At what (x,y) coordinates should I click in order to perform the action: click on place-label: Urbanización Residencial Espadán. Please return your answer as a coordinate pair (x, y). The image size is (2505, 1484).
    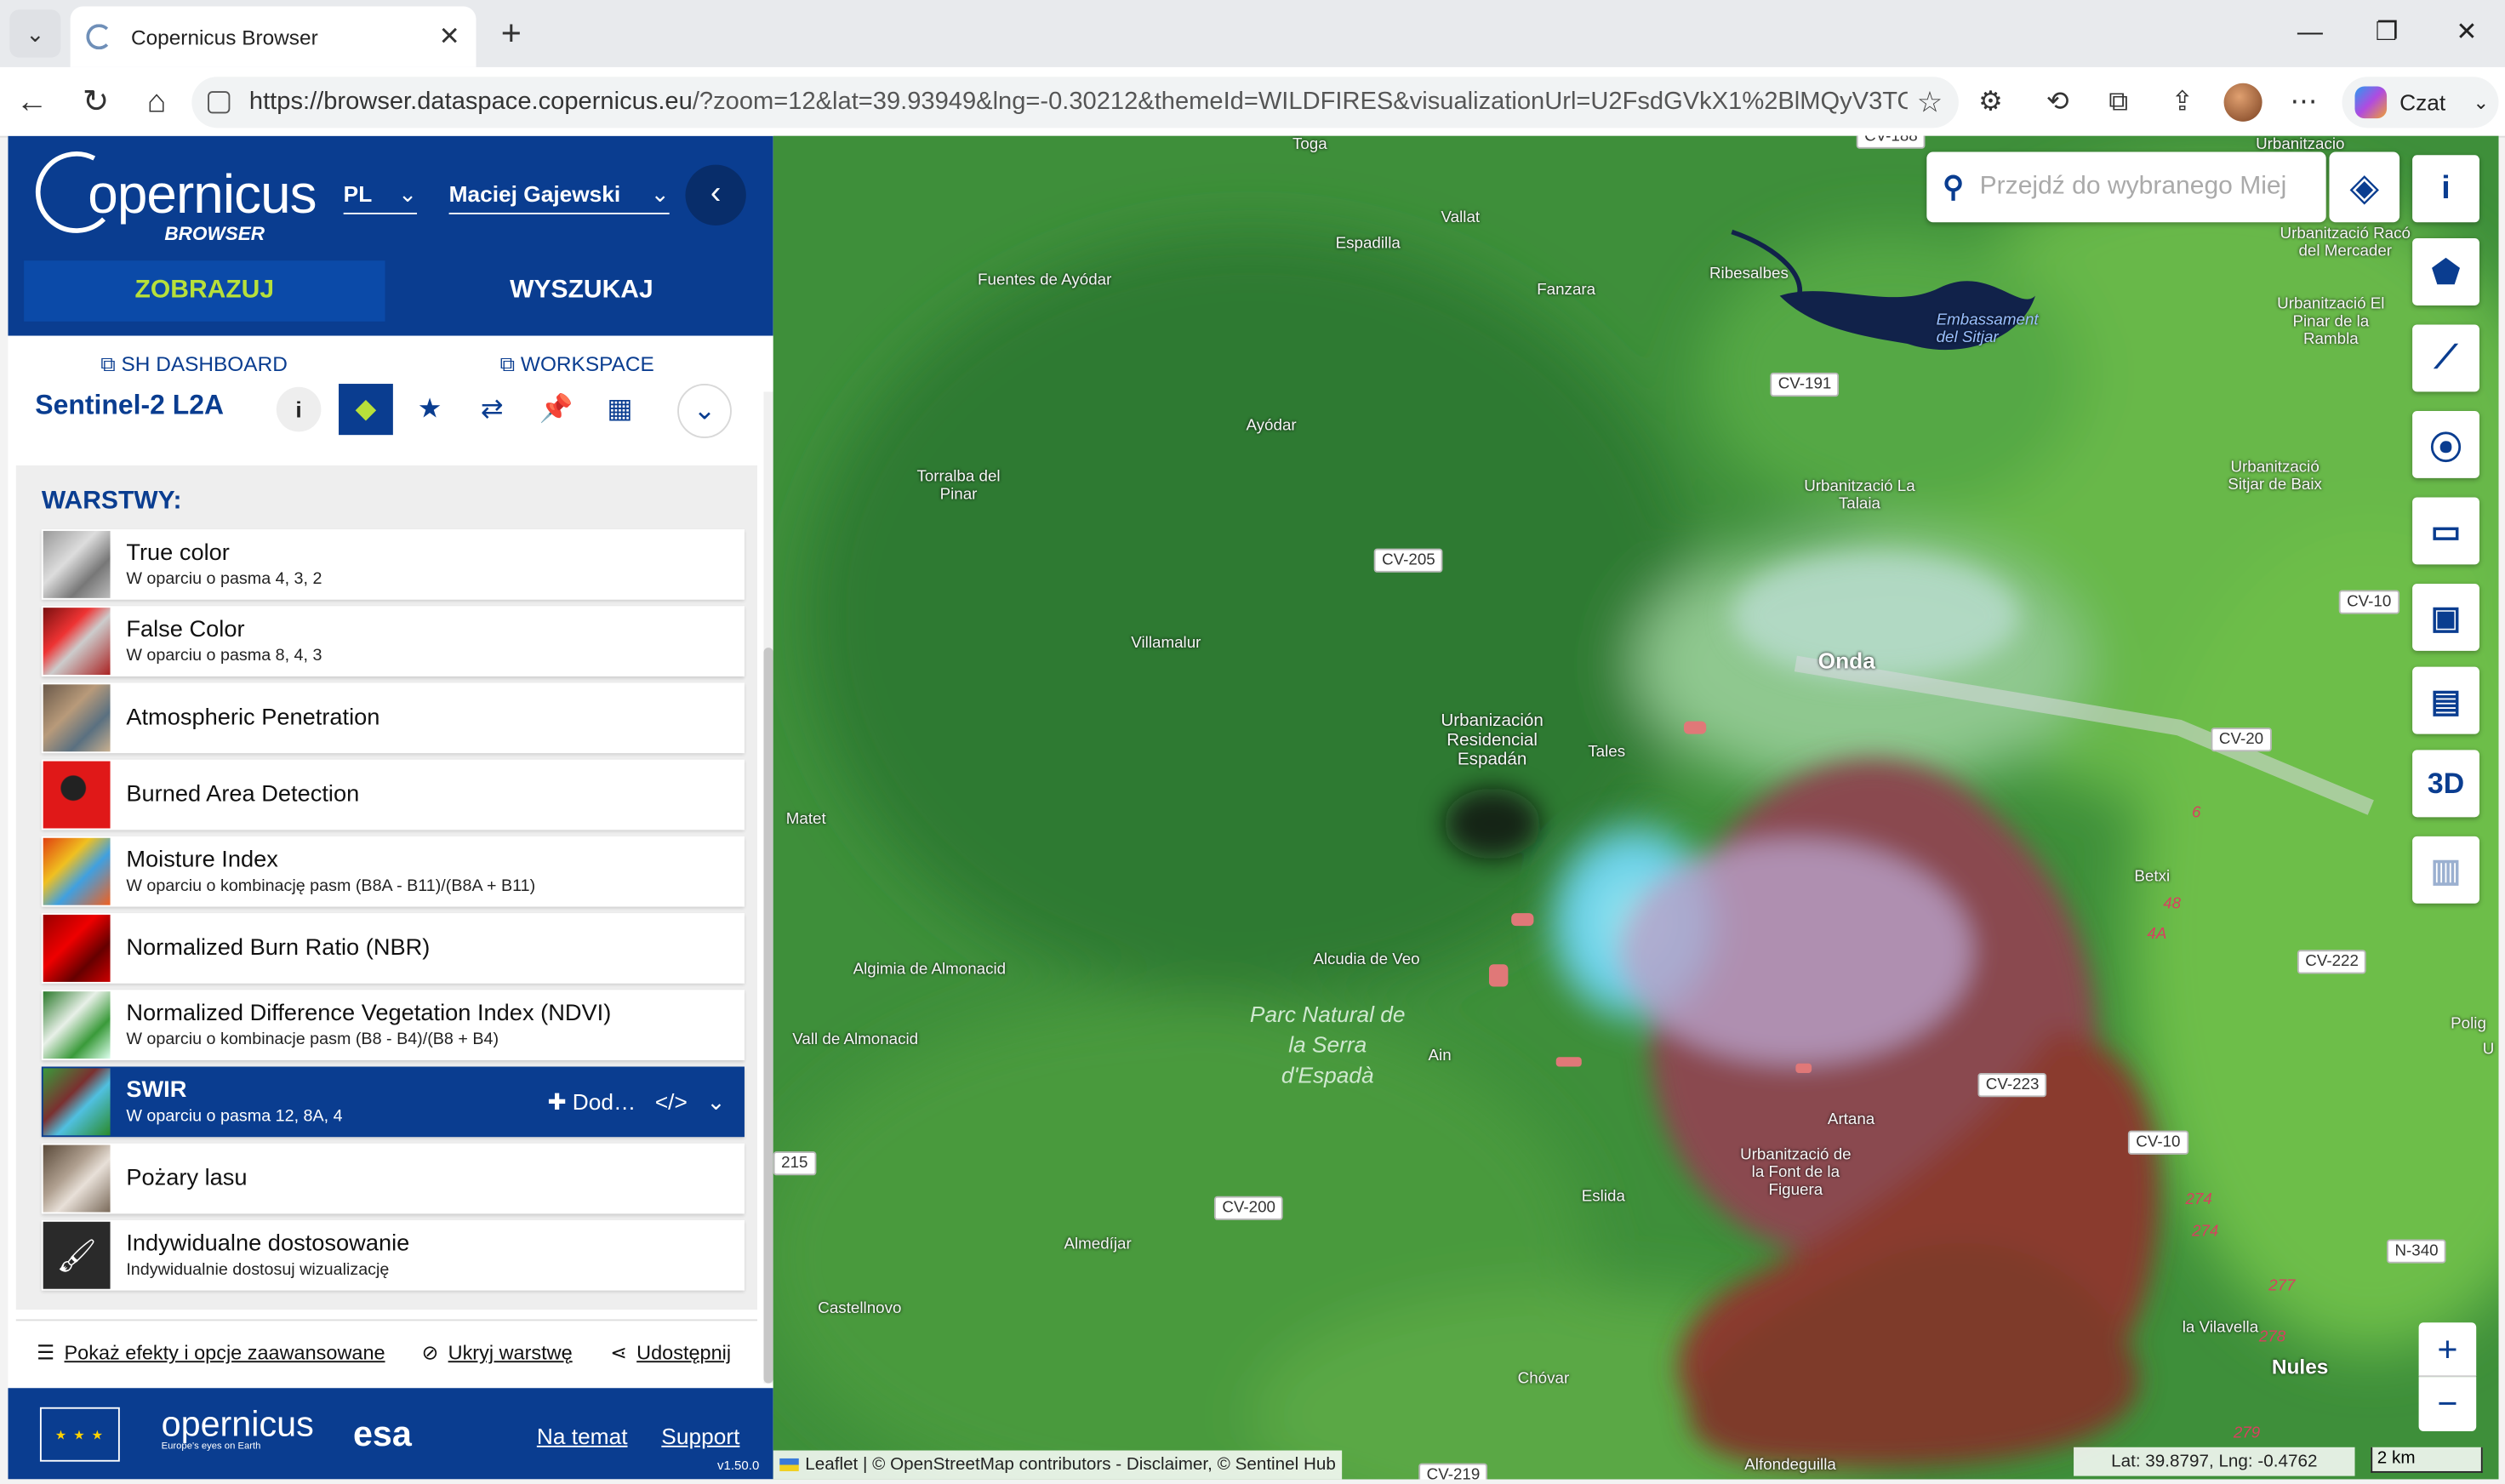
    Looking at the image, I should click on (1492, 740).